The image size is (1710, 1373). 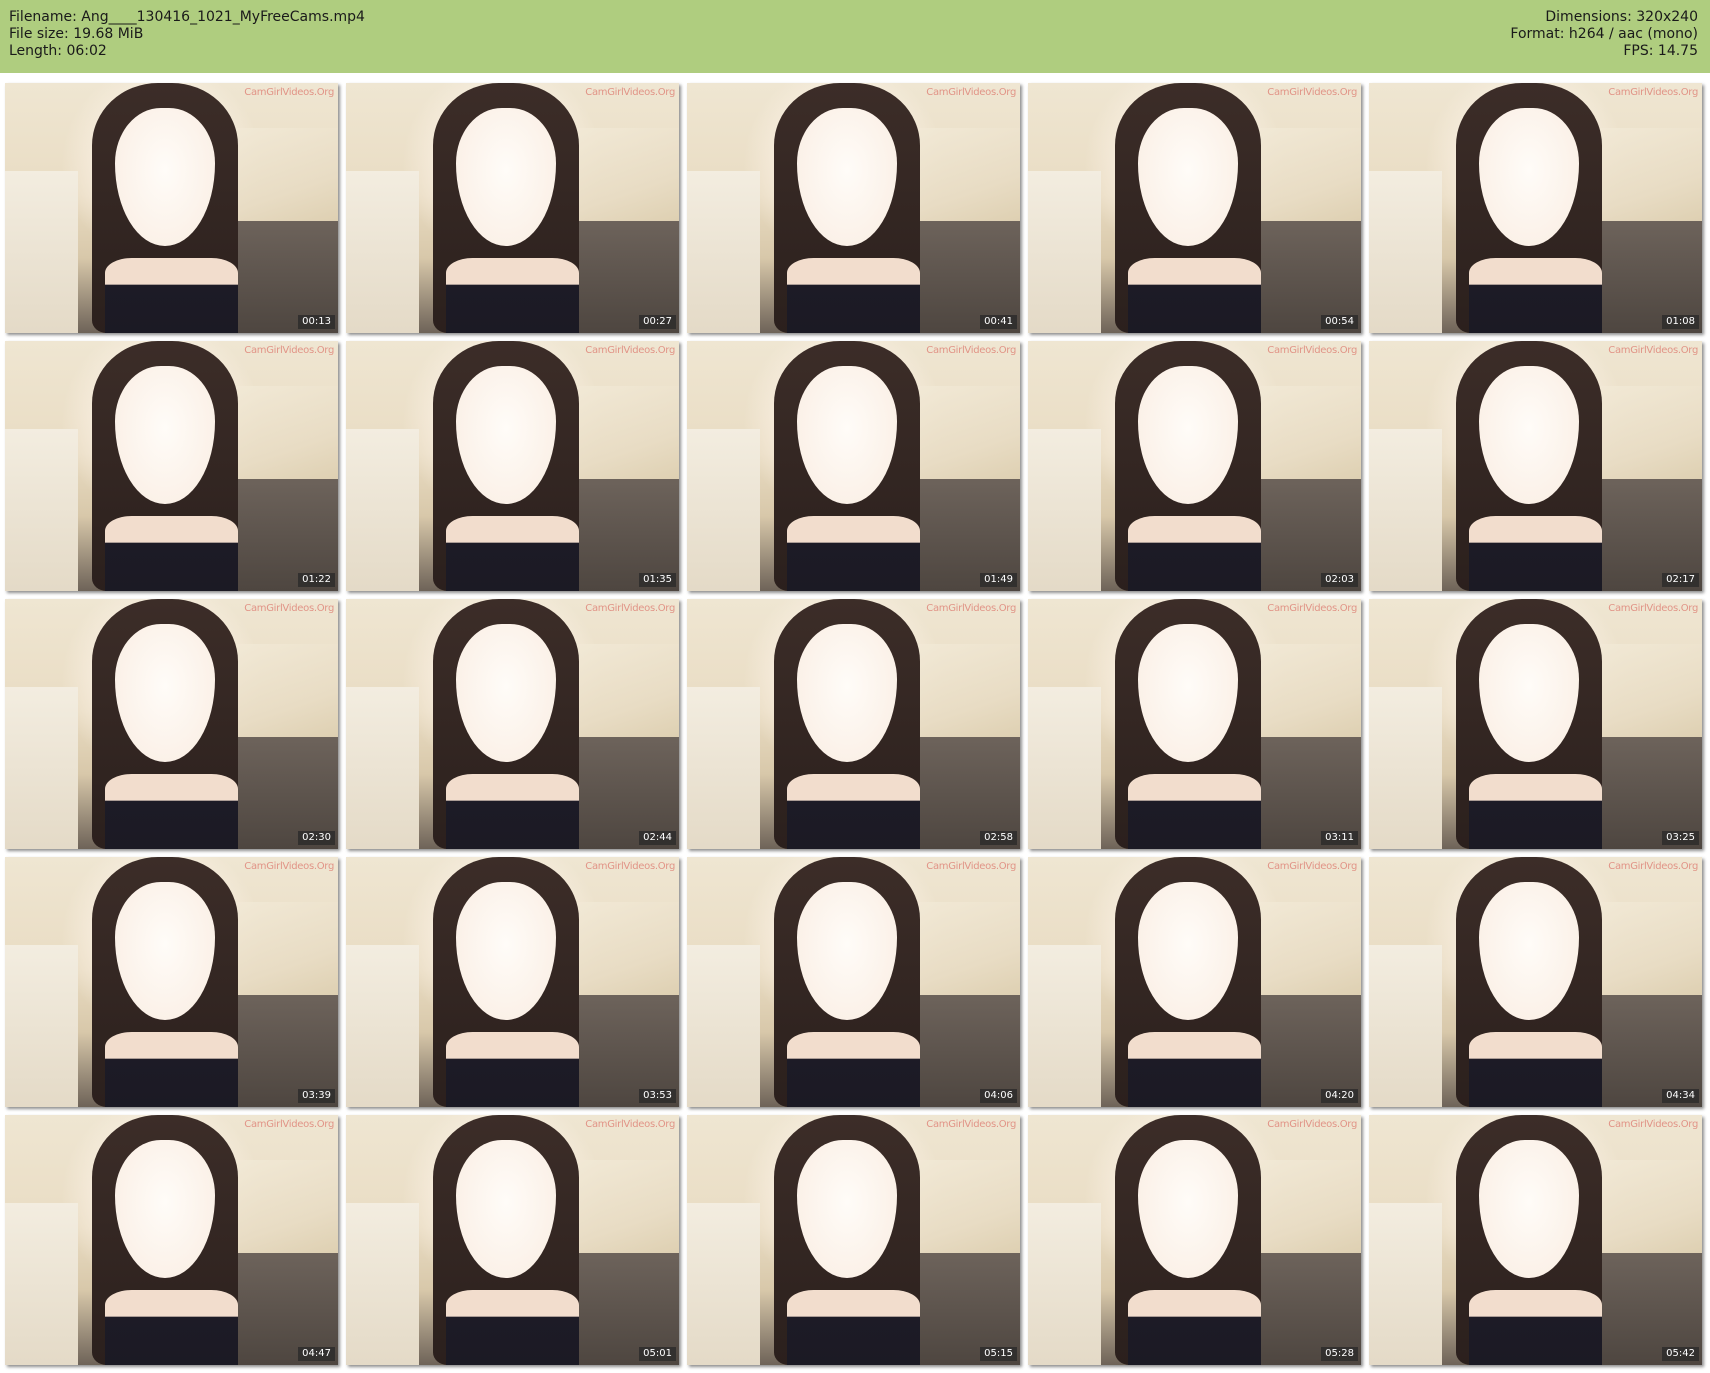 What do you see at coordinates (998, 1354) in the screenshot?
I see `timestamp-label: 05:15` at bounding box center [998, 1354].